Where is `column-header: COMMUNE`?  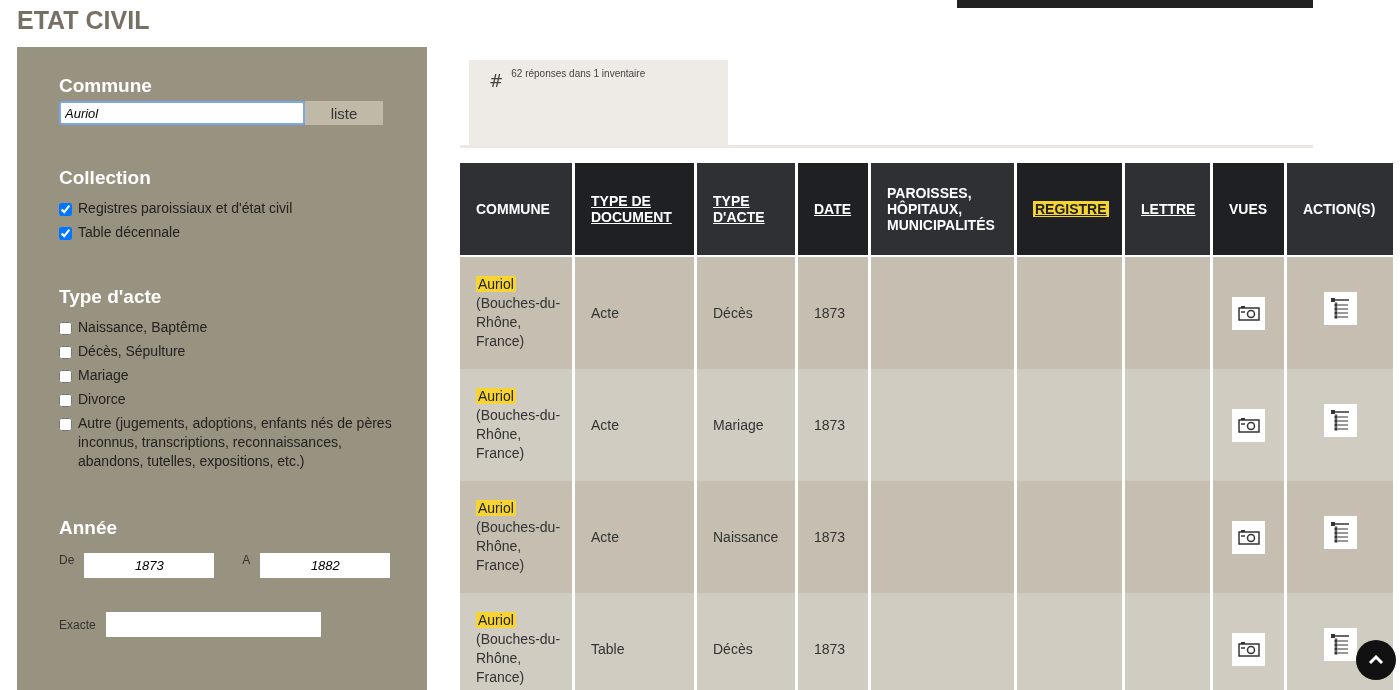
column-header: COMMUNE is located at coordinates (516, 210).